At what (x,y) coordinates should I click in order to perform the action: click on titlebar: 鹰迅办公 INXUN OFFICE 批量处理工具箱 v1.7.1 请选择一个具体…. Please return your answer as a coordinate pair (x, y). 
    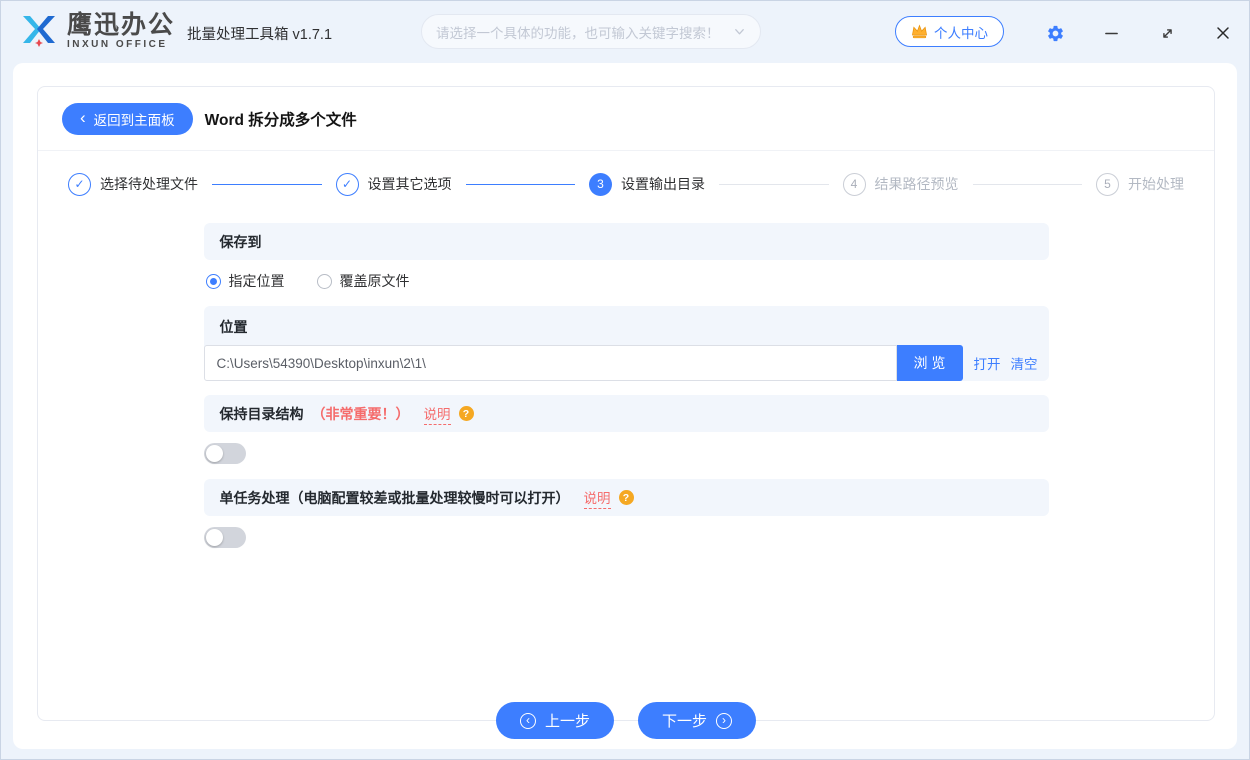
    Looking at the image, I should click on (625, 32).